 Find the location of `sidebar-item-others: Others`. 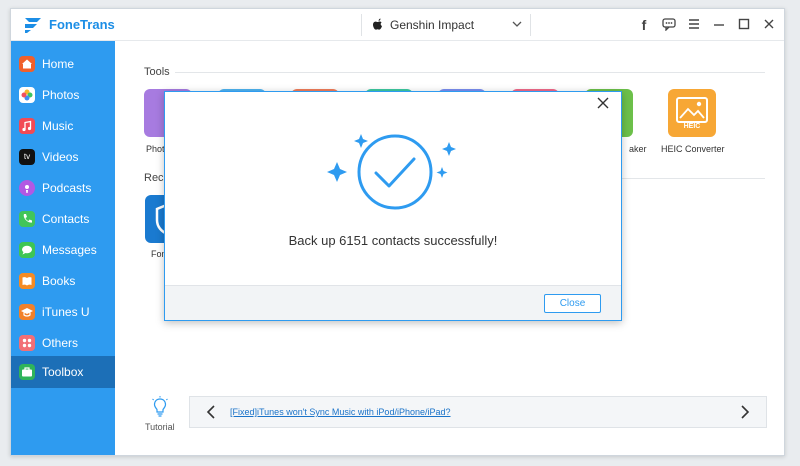

sidebar-item-others: Others is located at coordinates (63, 343).